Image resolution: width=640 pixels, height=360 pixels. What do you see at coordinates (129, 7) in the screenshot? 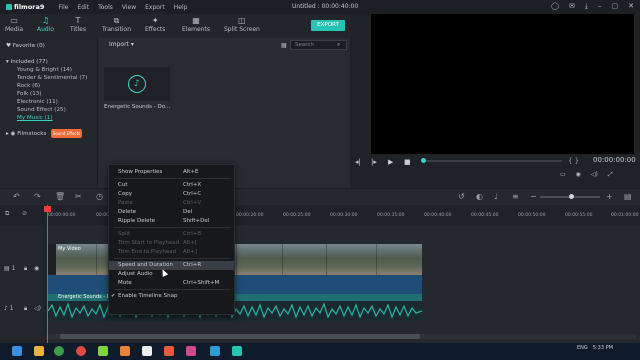
I see `menu-view: View` at bounding box center [129, 7].